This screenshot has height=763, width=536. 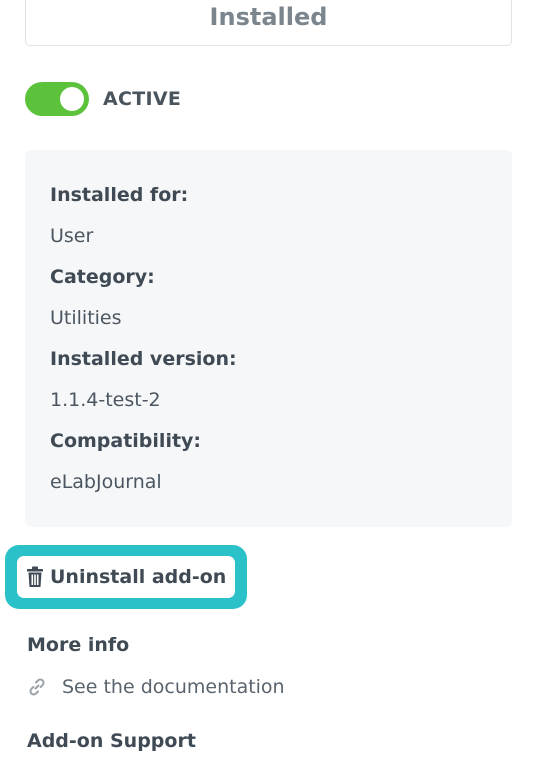 What do you see at coordinates (111, 741) in the screenshot?
I see `addon-support-title: Add-on Support` at bounding box center [111, 741].